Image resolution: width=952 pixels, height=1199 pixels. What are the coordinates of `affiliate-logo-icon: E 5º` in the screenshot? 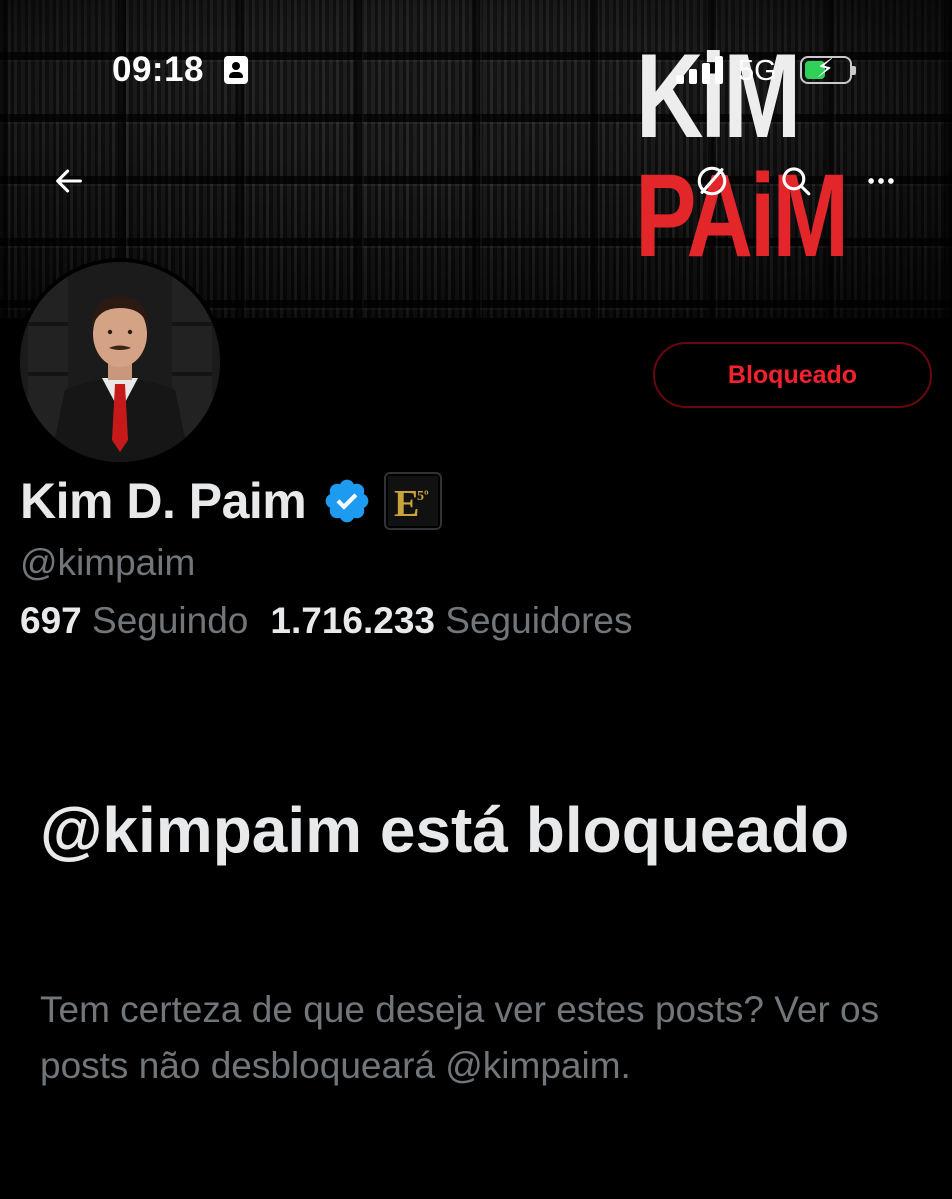 It's located at (413, 501).